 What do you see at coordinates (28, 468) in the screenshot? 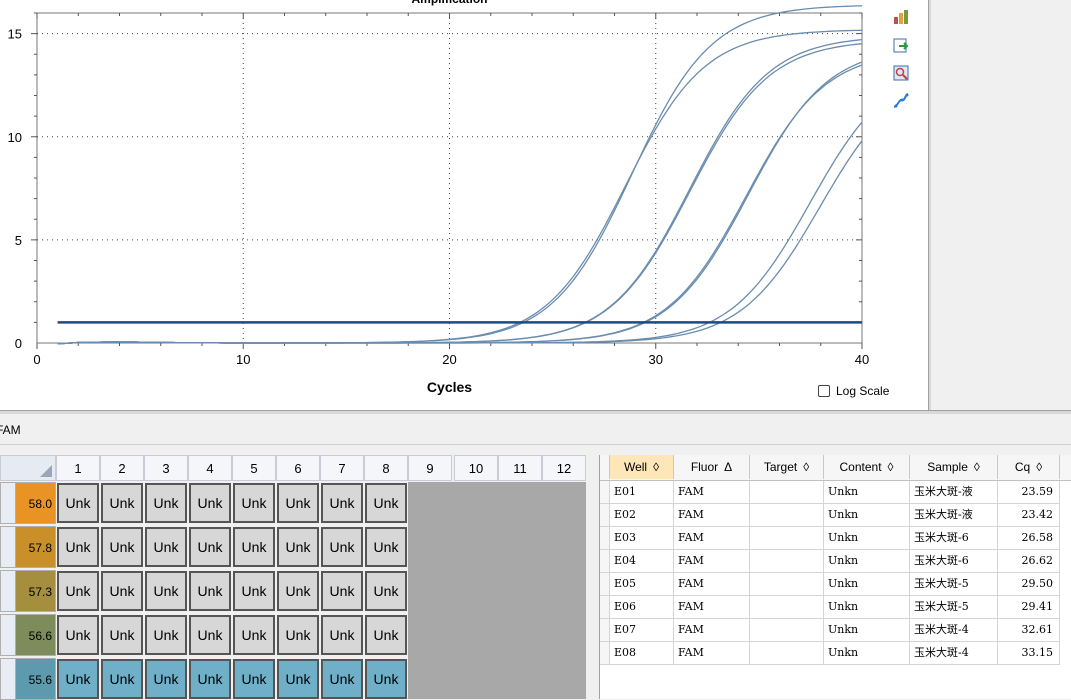
I see `plate-select-all-corner` at bounding box center [28, 468].